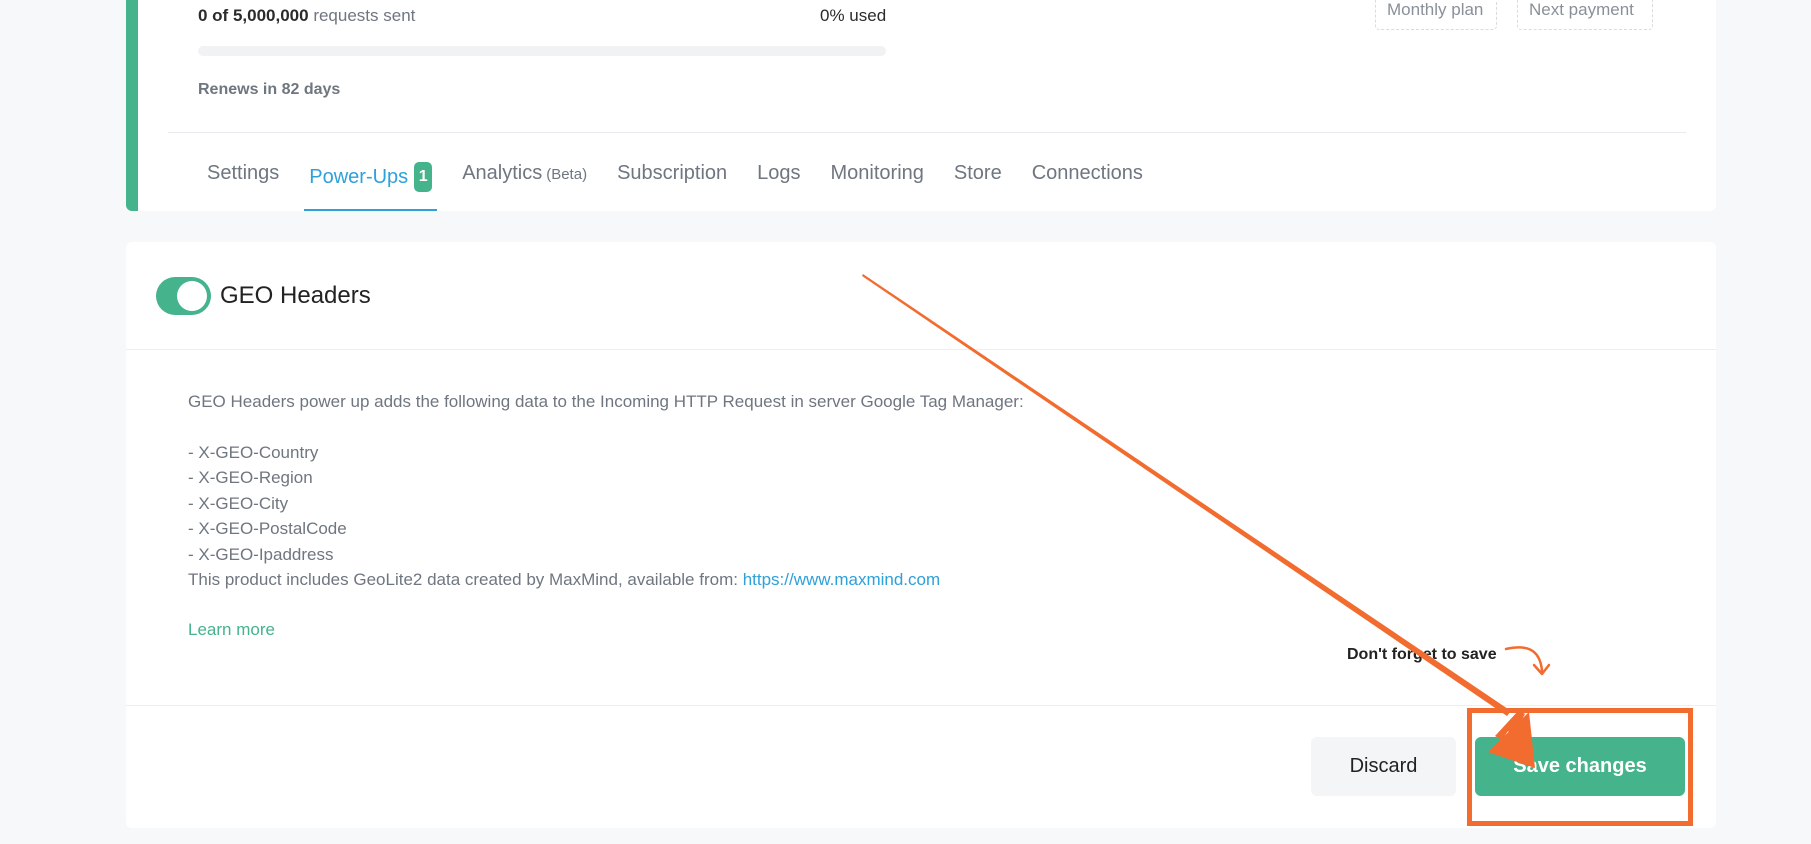 The height and width of the screenshot is (844, 1811). Describe the element at coordinates (253, 15) in the screenshot. I see `requests-count: 0 of 5,000,000` at that location.